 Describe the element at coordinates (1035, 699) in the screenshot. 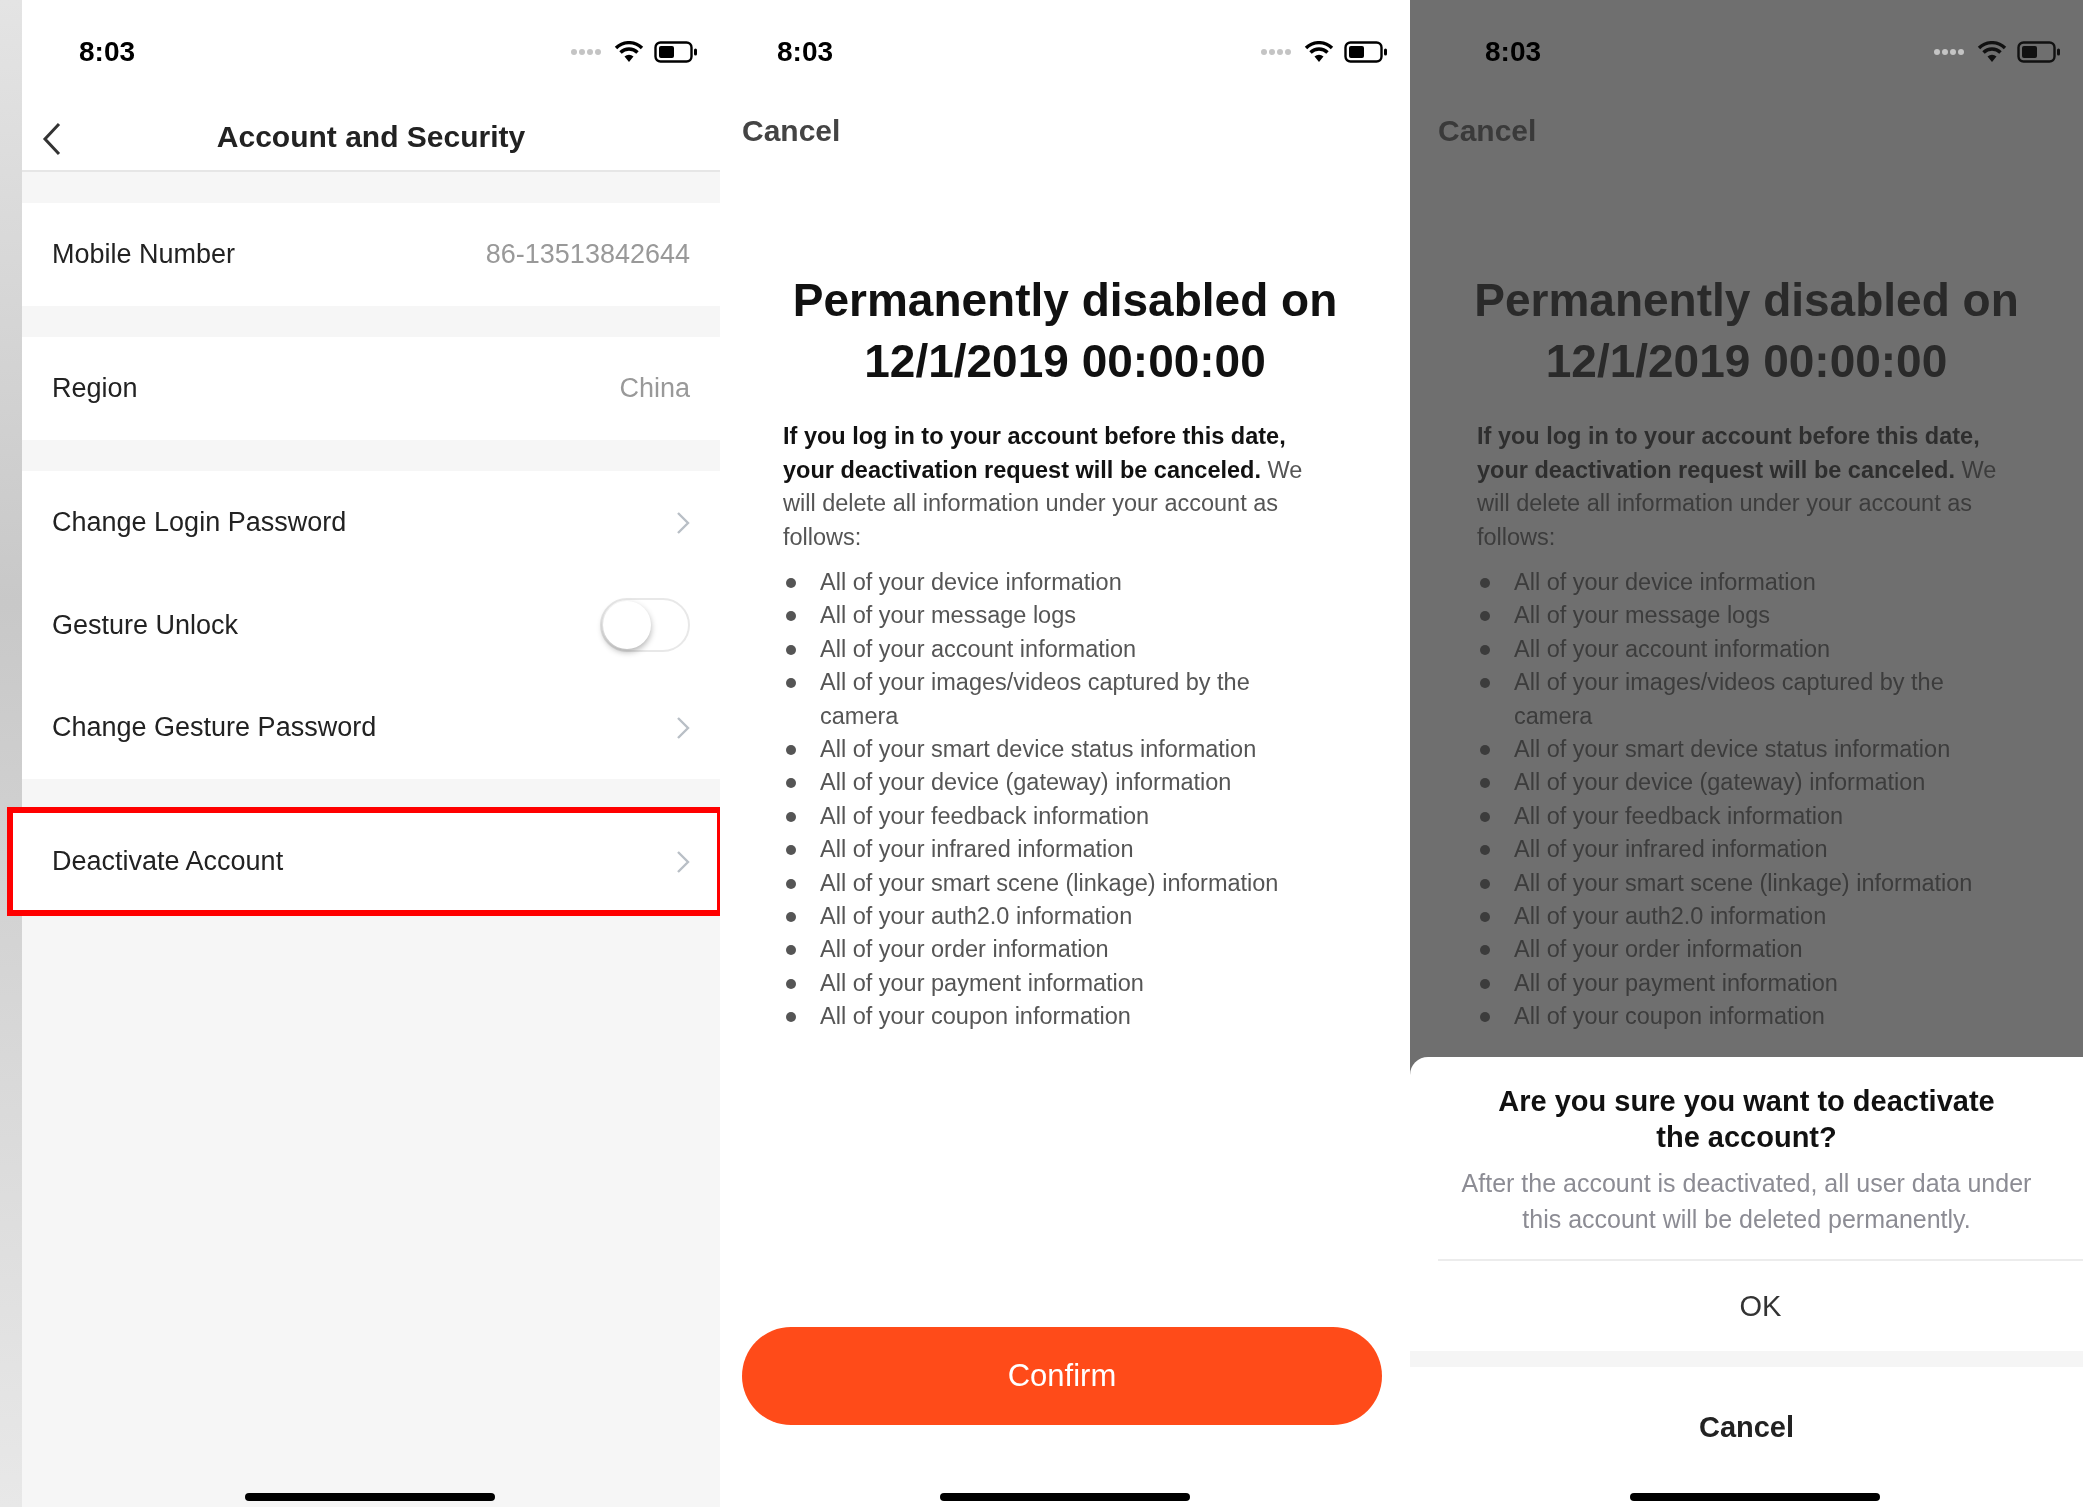

I see `list-item-text: All of your images/videos captured by the camera` at that location.